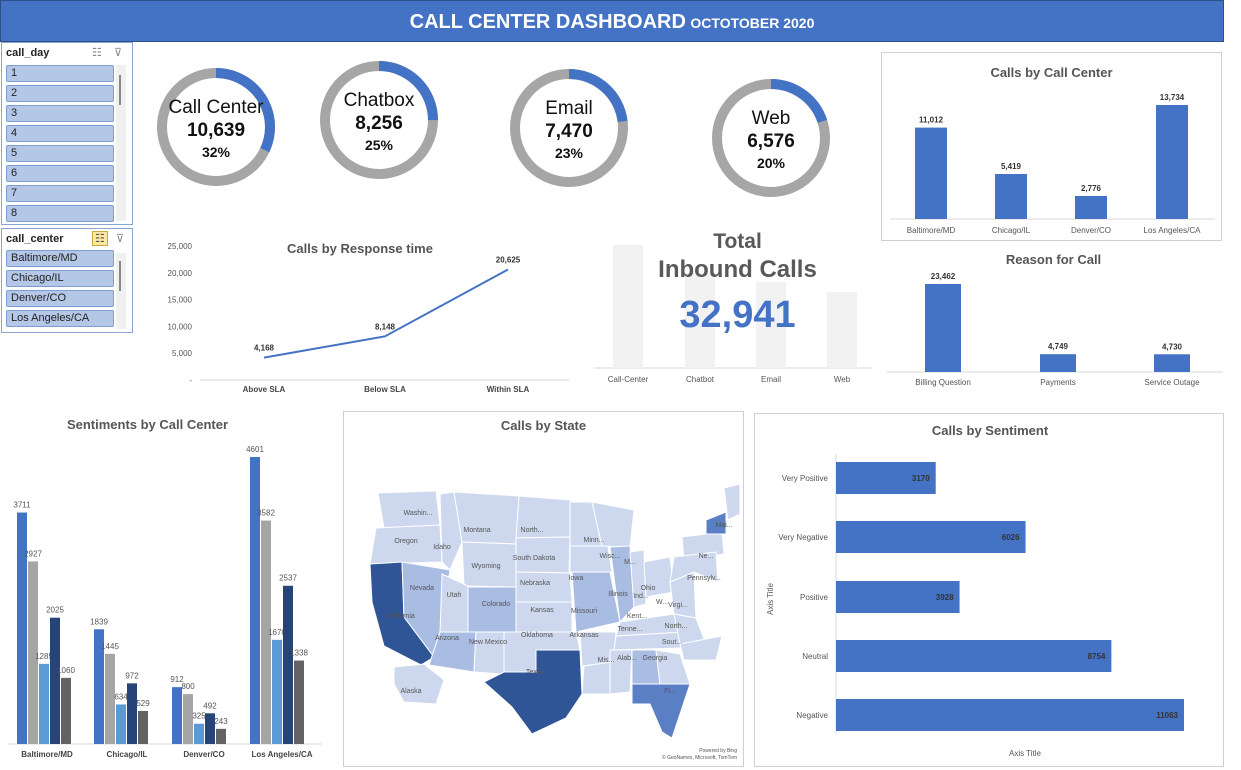  What do you see at coordinates (216, 130) in the screenshot?
I see `kpi-value: 10,639` at bounding box center [216, 130].